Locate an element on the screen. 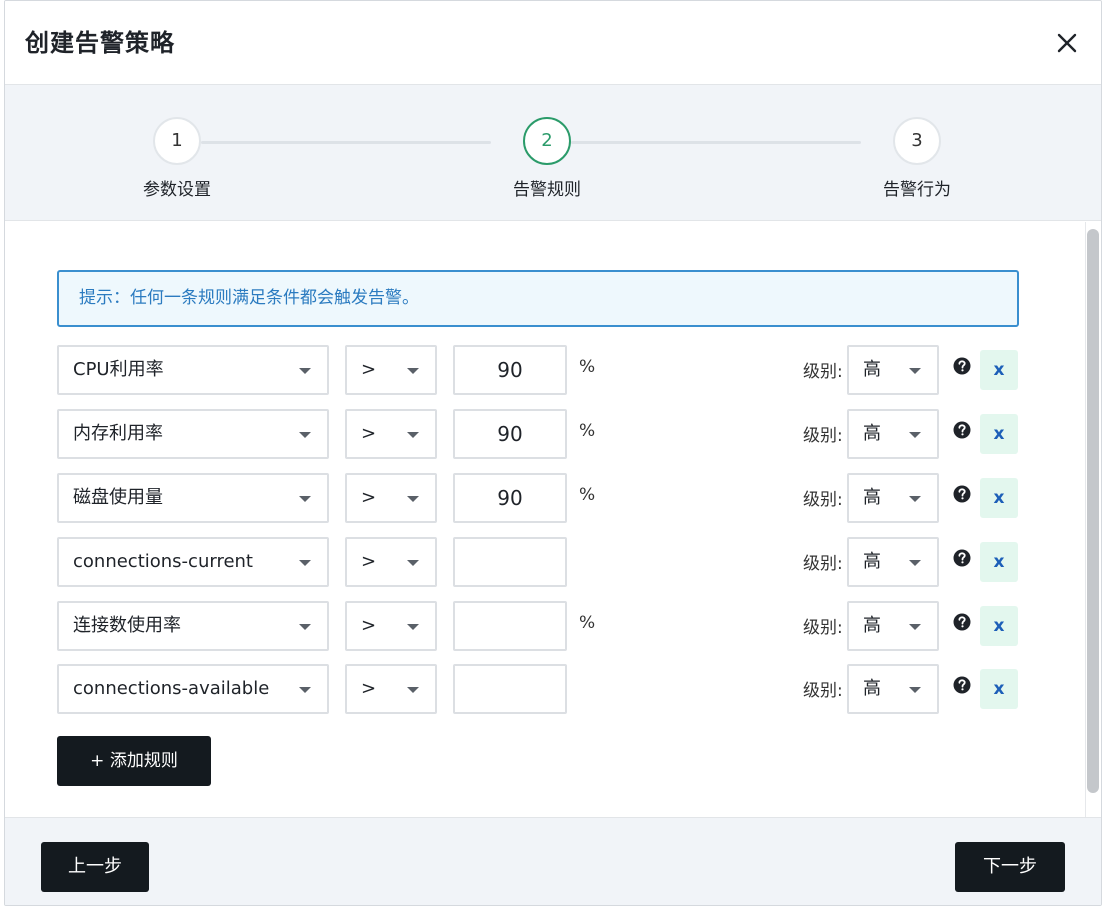 This screenshot has width=1106, height=908. metric-select-value: 连接数使用率 is located at coordinates (127, 625).